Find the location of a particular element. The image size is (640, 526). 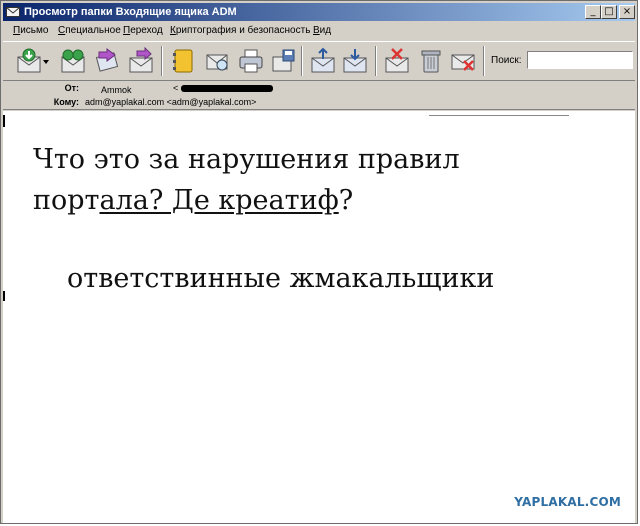

minimize-button: _ is located at coordinates (593, 12).